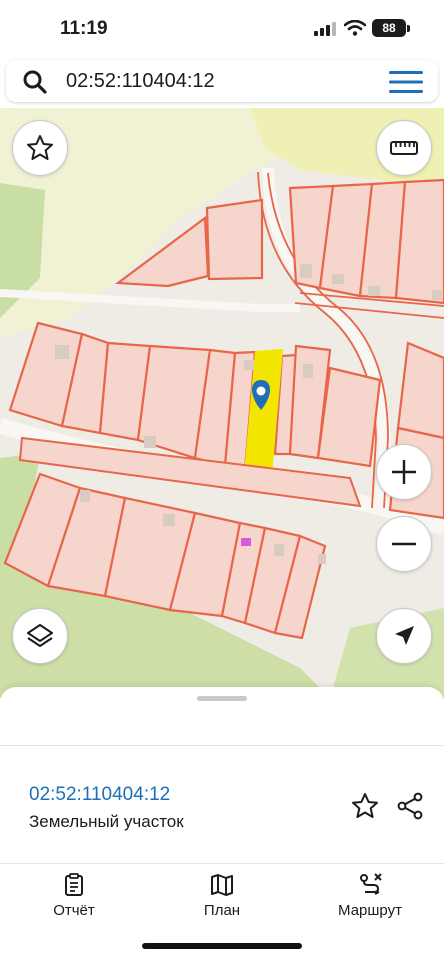  I want to click on battery-tip, so click(408, 28).